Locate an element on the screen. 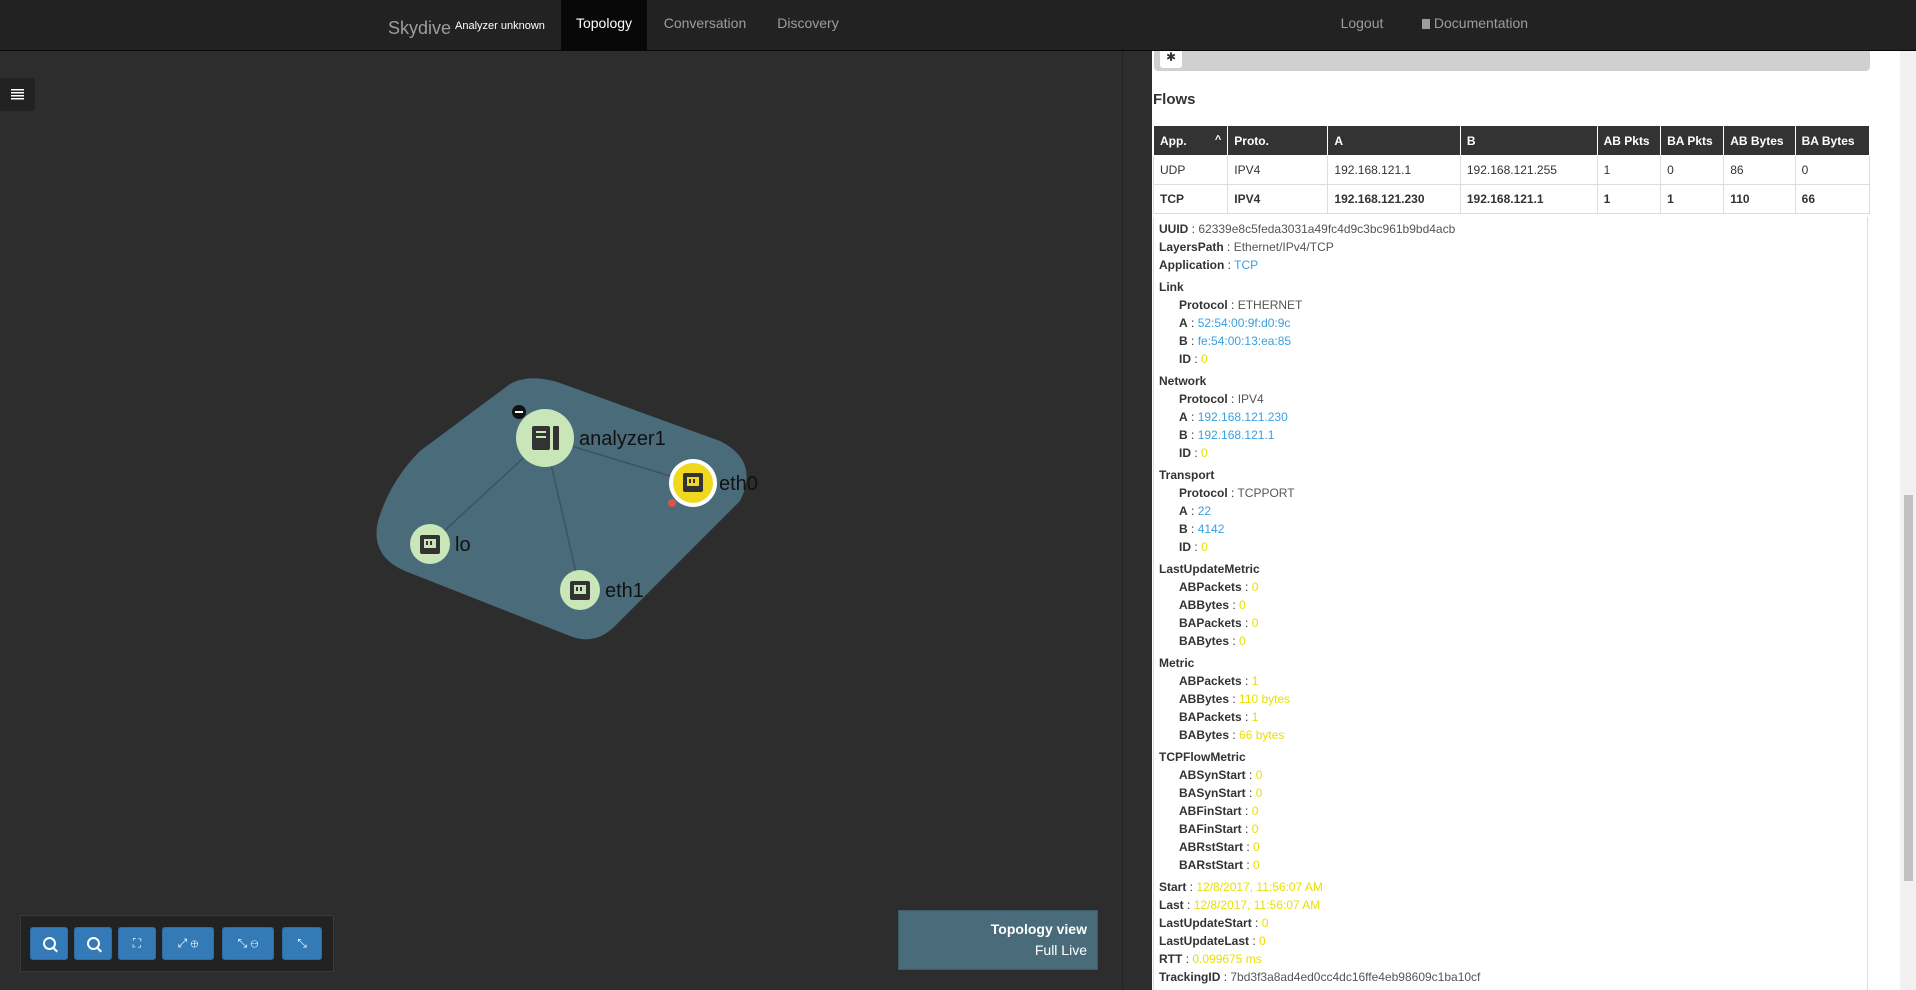 This screenshot has height=990, width=1916. link-id: ID : 0 is located at coordinates (1193, 359).